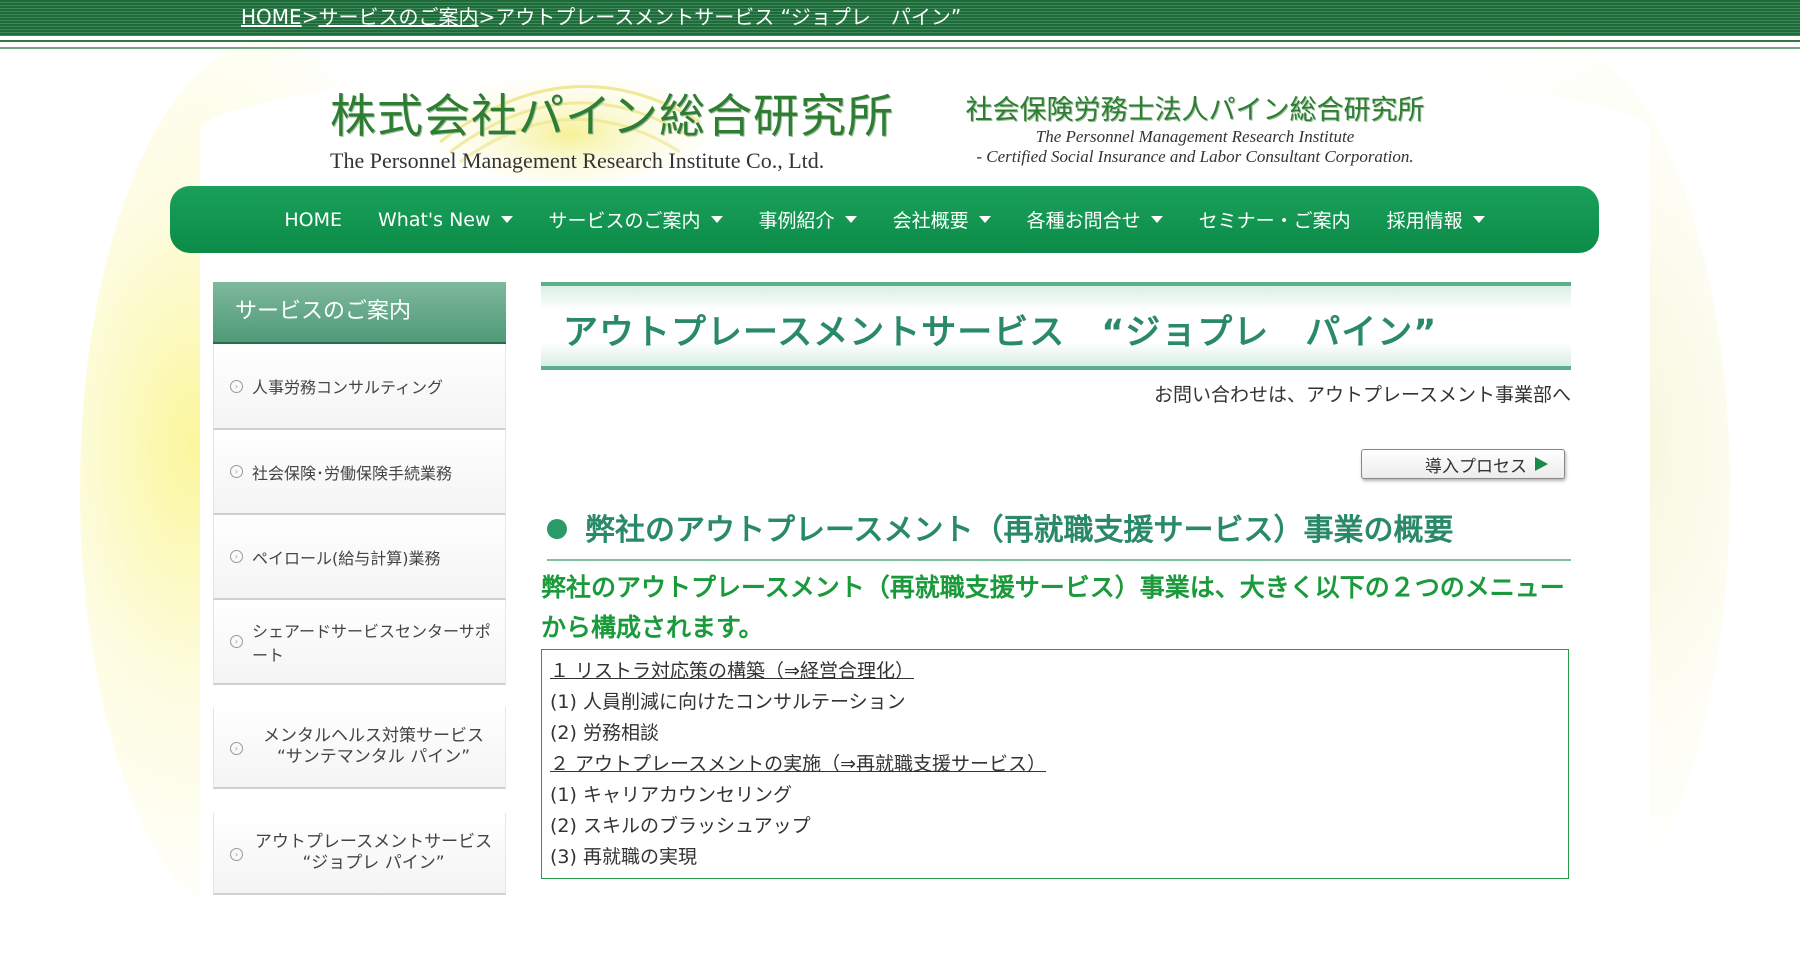 Image resolution: width=1800 pixels, height=960 pixels. I want to click on nav-item-0: HOME, so click(313, 220).